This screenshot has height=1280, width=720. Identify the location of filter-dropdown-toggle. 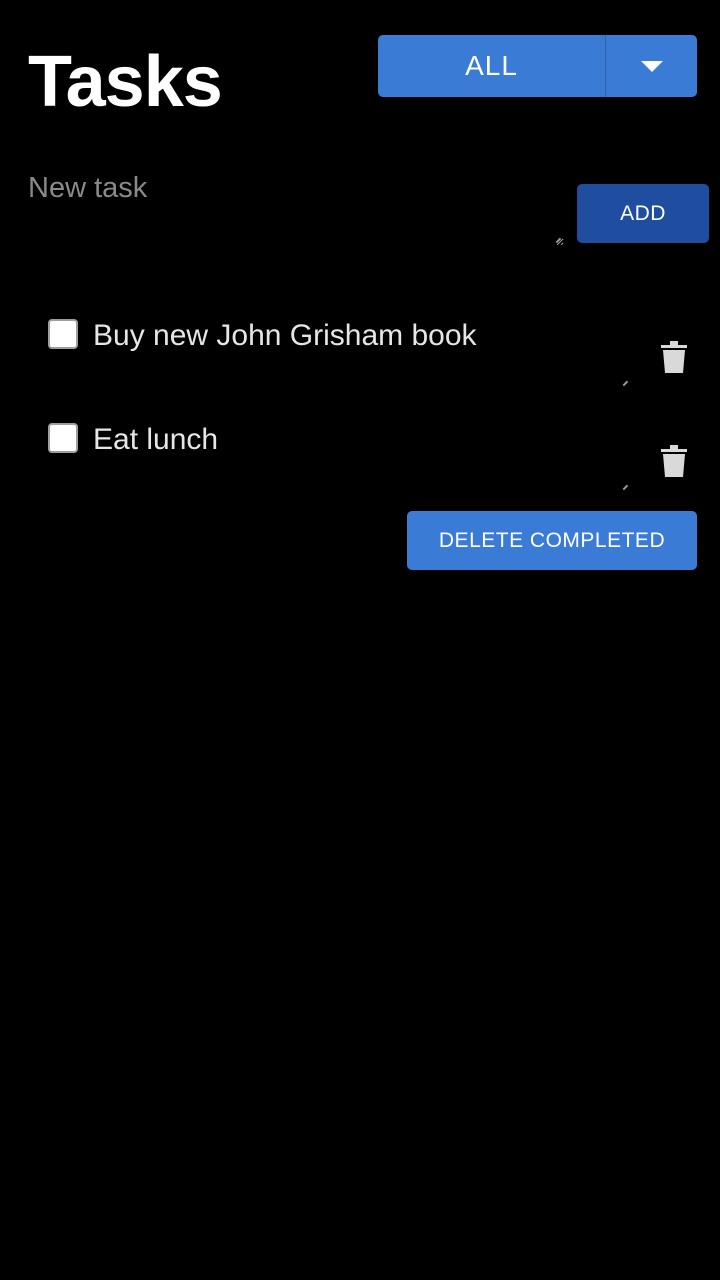
(651, 66).